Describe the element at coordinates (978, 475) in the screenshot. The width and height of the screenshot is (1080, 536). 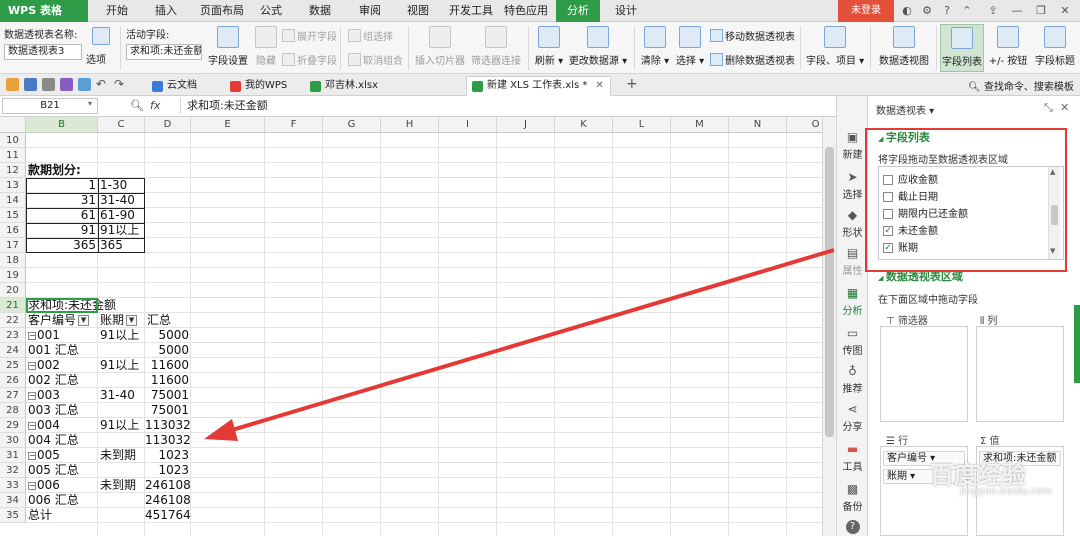
I see `watermark-logo: 百度经验` at that location.